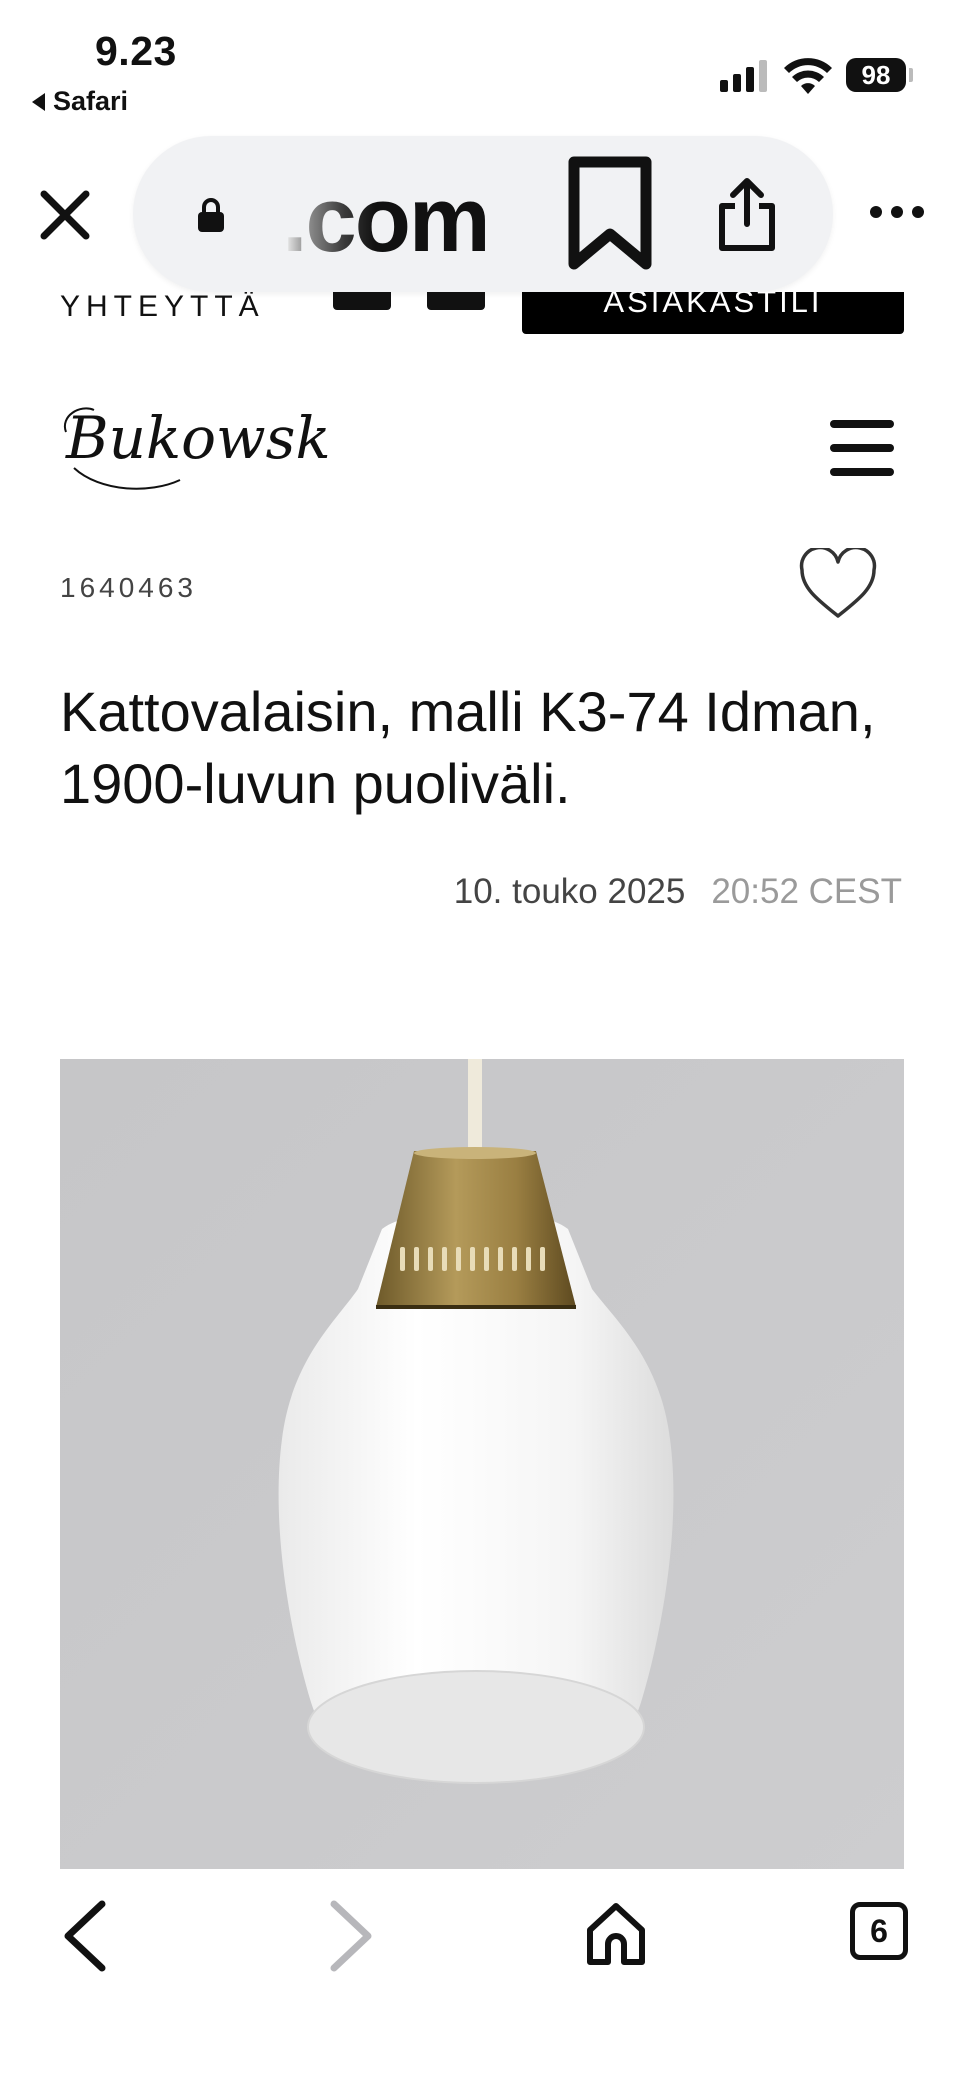 Image resolution: width=960 pixels, height=2079 pixels. What do you see at coordinates (91, 101) in the screenshot?
I see `back-app-label: Safari` at bounding box center [91, 101].